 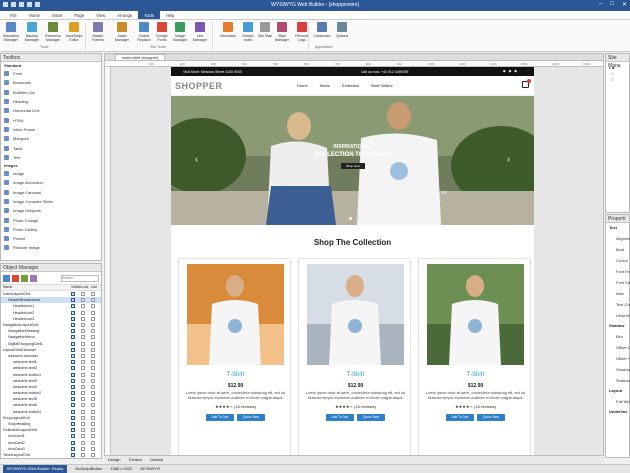 I want to click on toolbox-item-bookmark: Bookmark, so click(x=51, y=82).